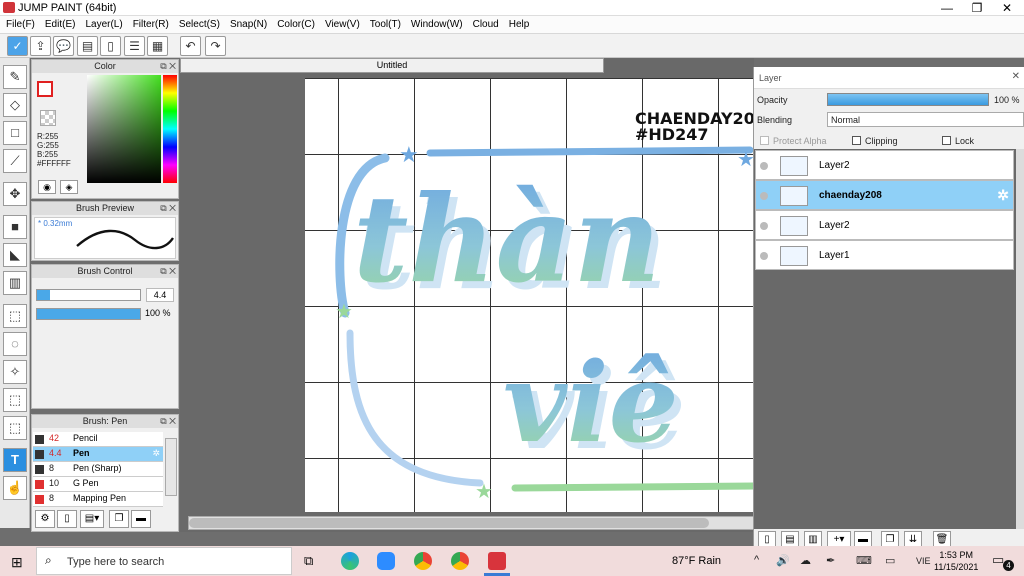 The width and height of the screenshot is (1024, 576). I want to click on blending-select: Normal, so click(925, 119).